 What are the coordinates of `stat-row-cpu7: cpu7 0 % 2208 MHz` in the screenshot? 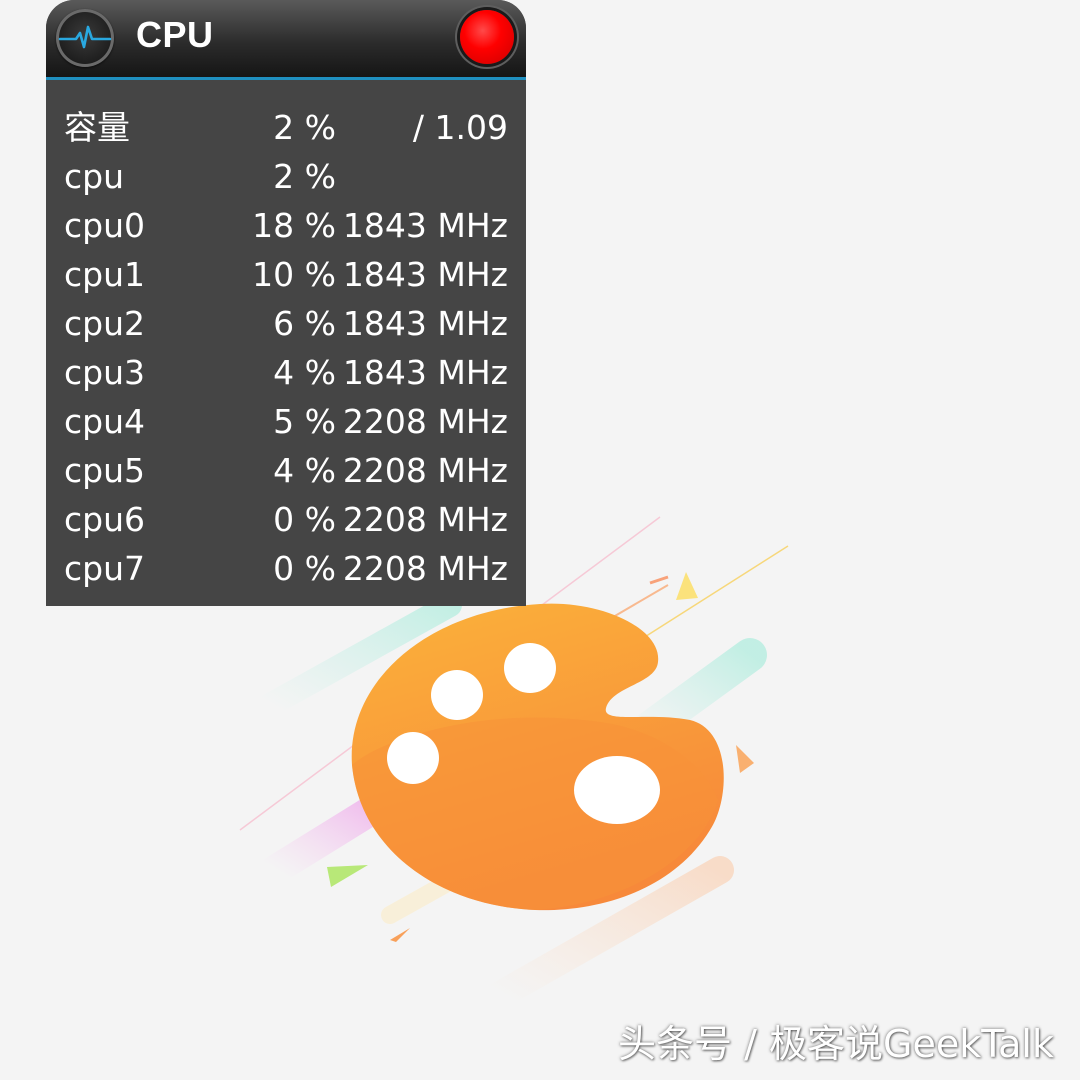 It's located at (286, 568).